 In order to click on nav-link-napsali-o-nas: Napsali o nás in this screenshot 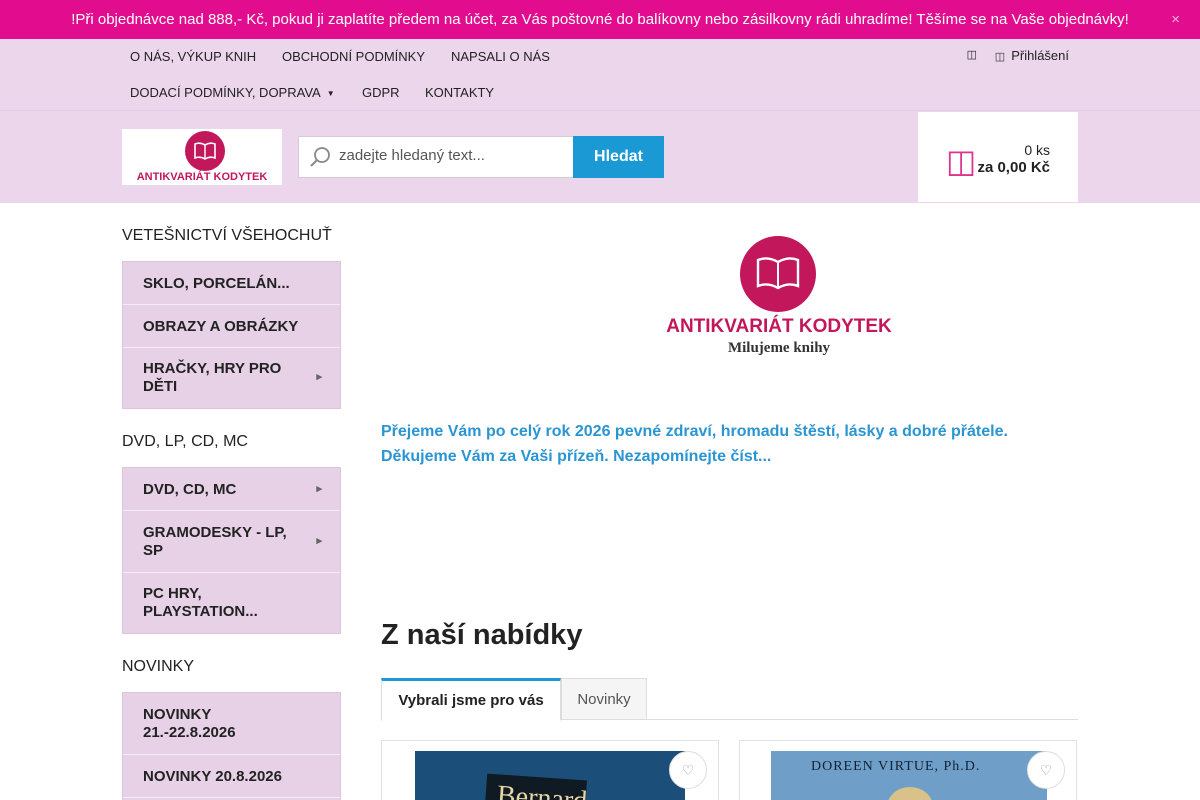, I will do `click(500, 56)`.